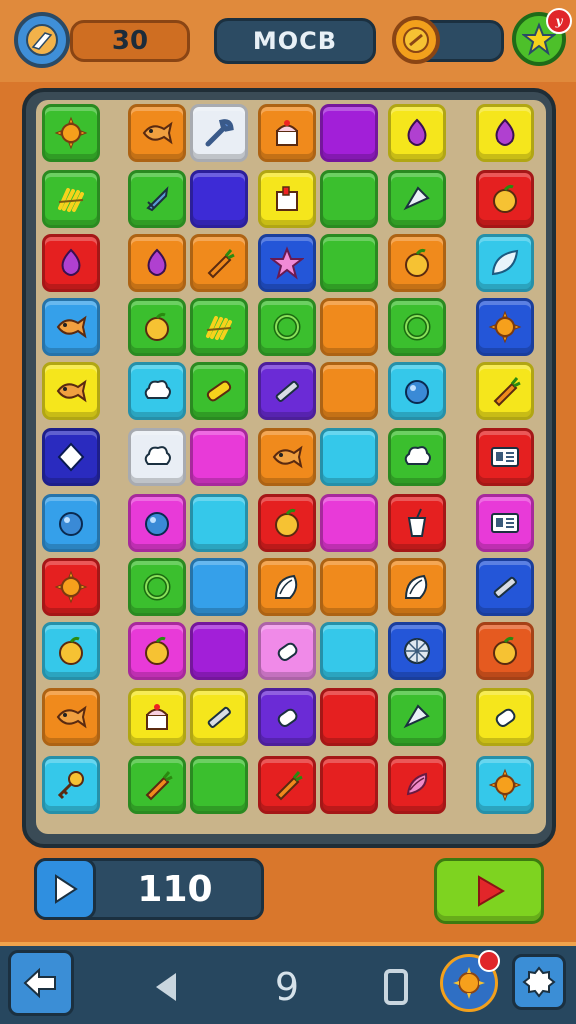 This screenshot has width=576, height=1024. What do you see at coordinates (539, 982) in the screenshot?
I see `settings-button` at bounding box center [539, 982].